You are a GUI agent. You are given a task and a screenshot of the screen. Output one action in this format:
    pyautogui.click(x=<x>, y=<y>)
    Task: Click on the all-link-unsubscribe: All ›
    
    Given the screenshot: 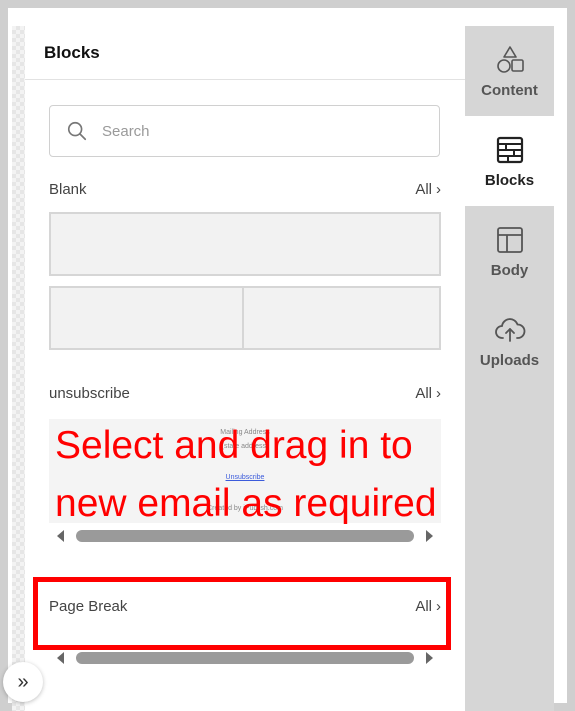 What is the action you would take?
    pyautogui.click(x=428, y=393)
    